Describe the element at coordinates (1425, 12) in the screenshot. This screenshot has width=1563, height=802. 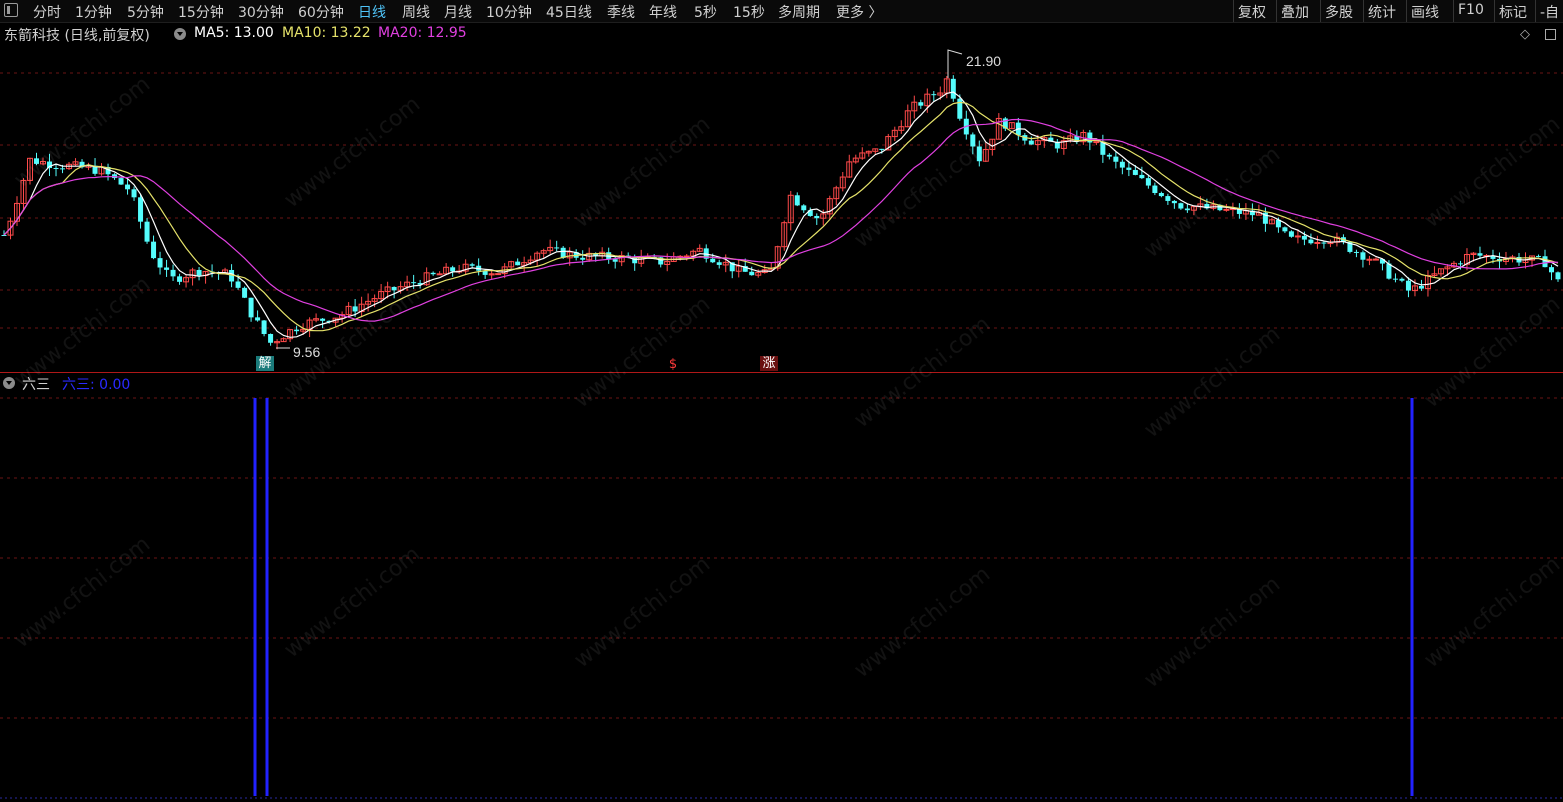
I see `tool-button-4: 画线` at that location.